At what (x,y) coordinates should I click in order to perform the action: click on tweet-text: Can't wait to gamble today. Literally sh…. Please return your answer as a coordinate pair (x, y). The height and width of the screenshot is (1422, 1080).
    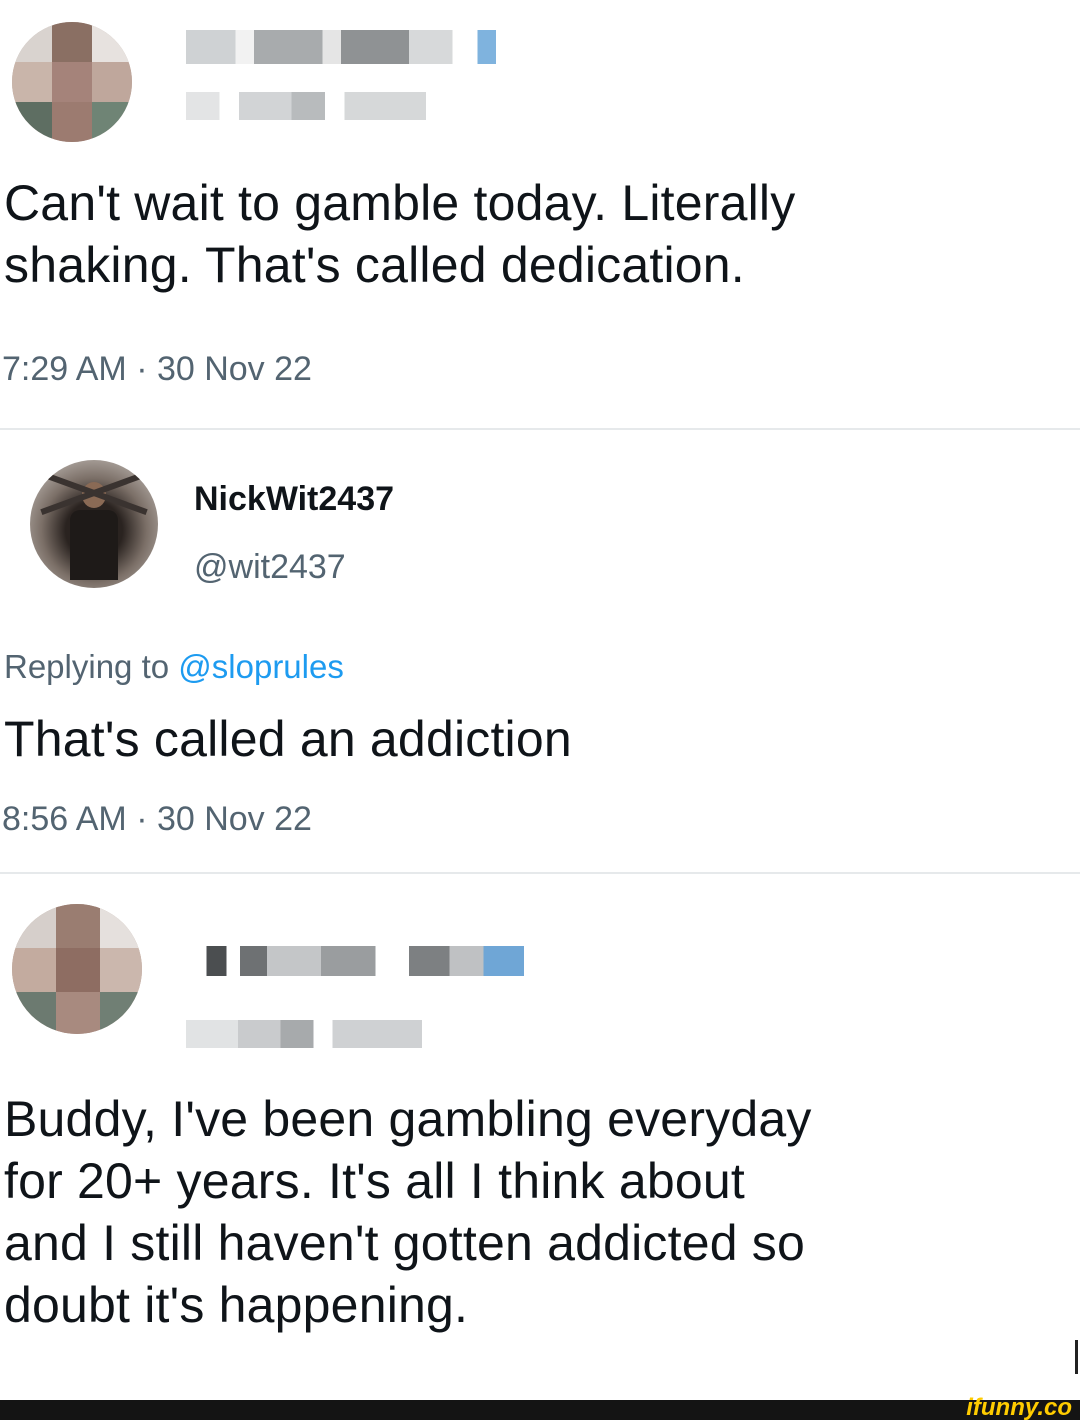
    Looking at the image, I should click on (399, 234).